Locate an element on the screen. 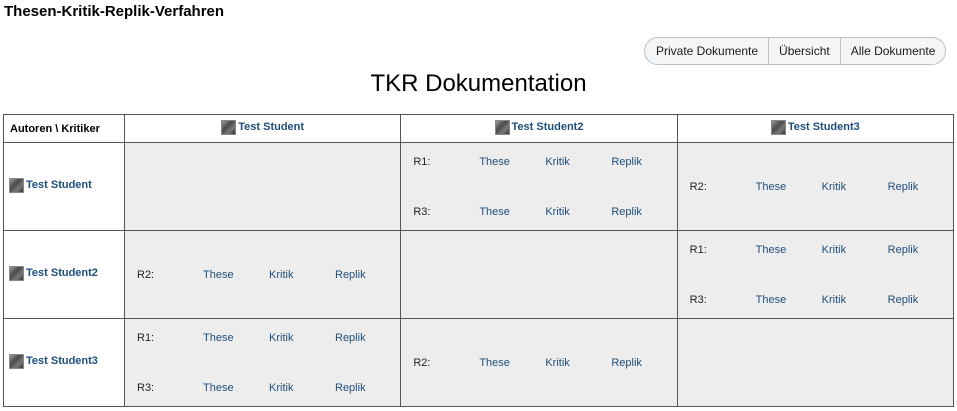  critic-name: Test Student3 is located at coordinates (823, 127).